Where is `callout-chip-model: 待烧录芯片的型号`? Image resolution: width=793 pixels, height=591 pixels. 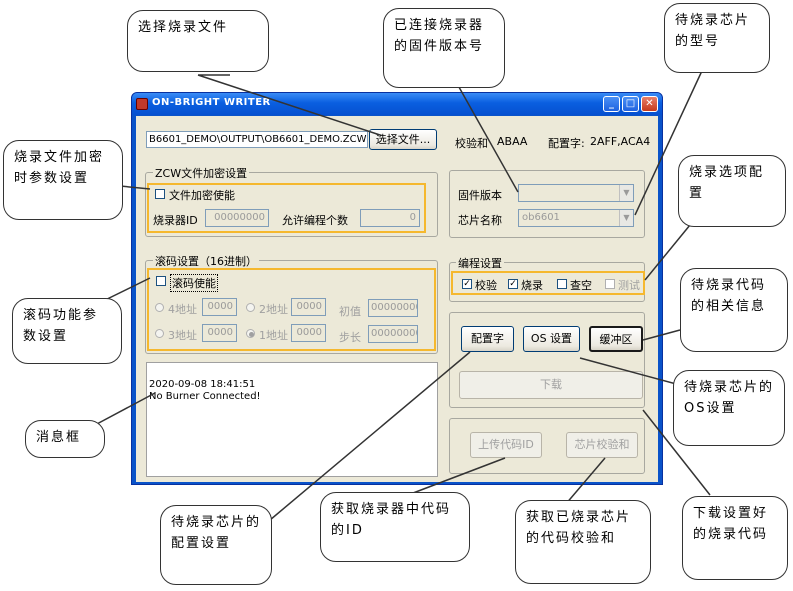 callout-chip-model: 待烧录芯片的型号 is located at coordinates (717, 38).